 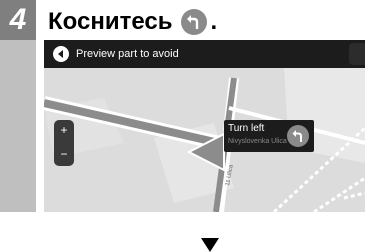 I want to click on zoom-control: + −, so click(x=64, y=143).